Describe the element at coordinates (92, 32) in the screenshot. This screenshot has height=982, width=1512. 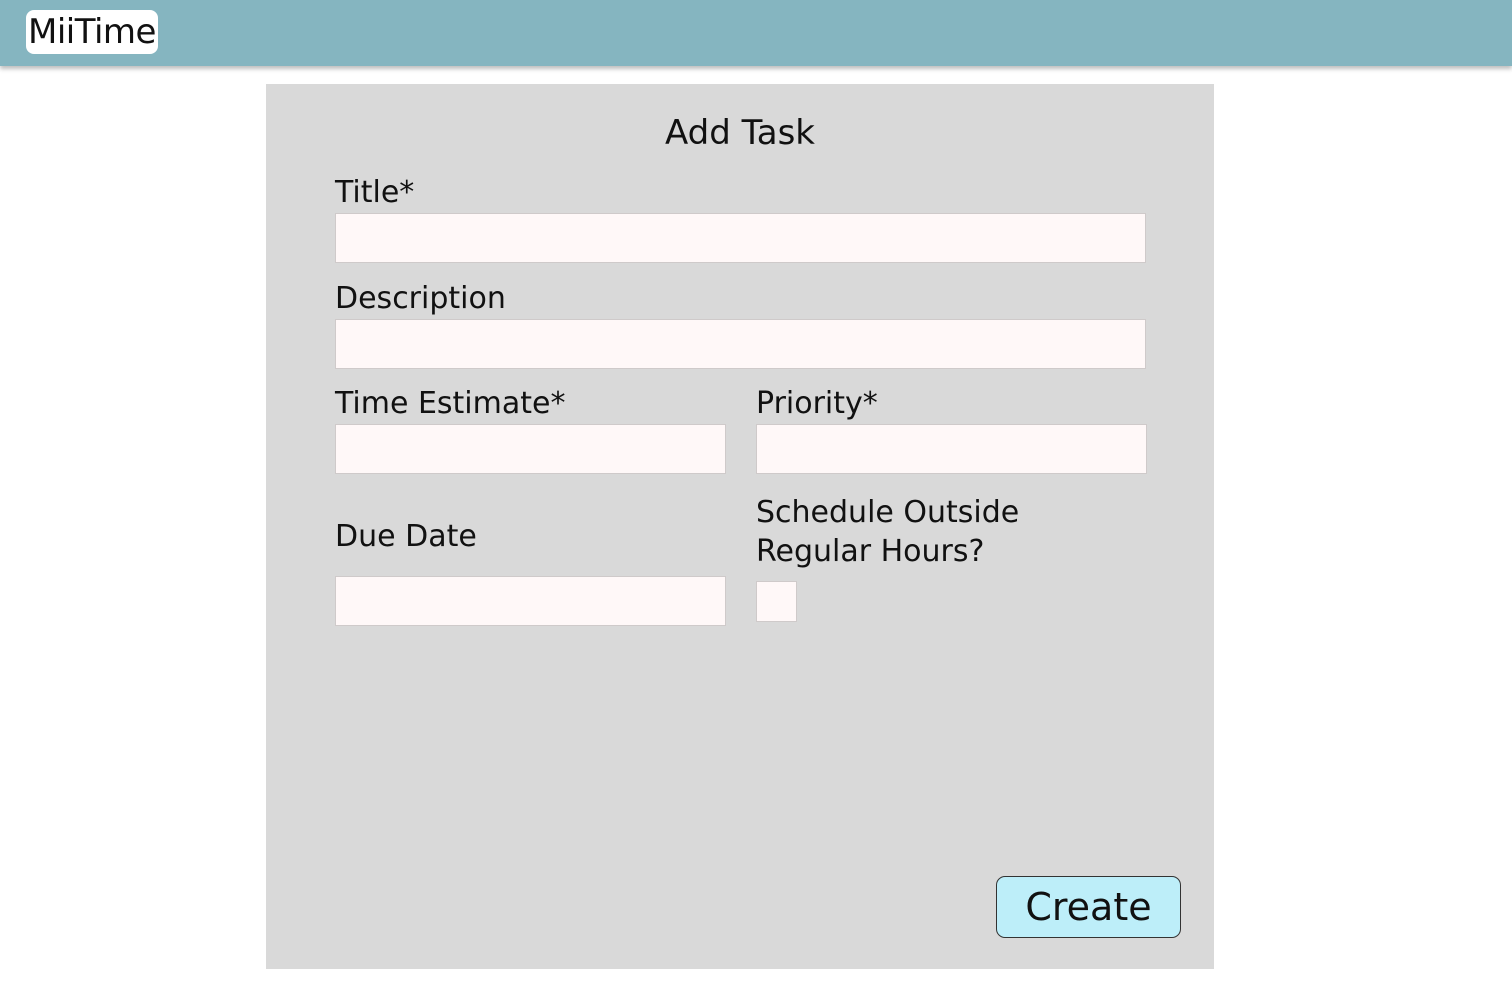
I see `app-logo: MiiTime` at that location.